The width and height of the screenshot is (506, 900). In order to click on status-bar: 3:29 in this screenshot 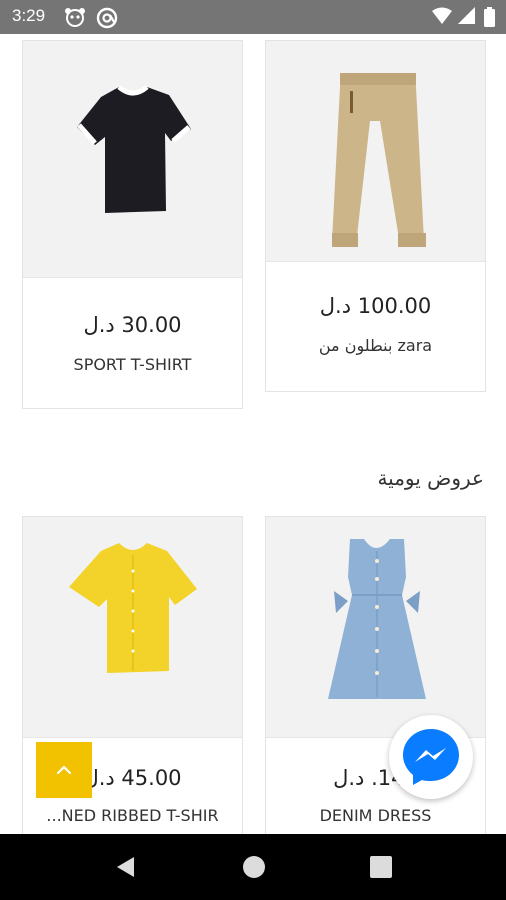, I will do `click(253, 17)`.